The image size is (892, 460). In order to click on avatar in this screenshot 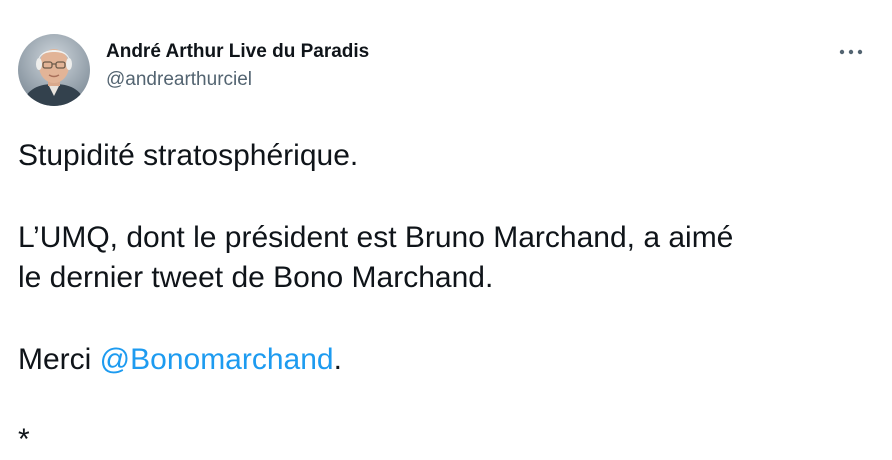, I will do `click(54, 70)`.